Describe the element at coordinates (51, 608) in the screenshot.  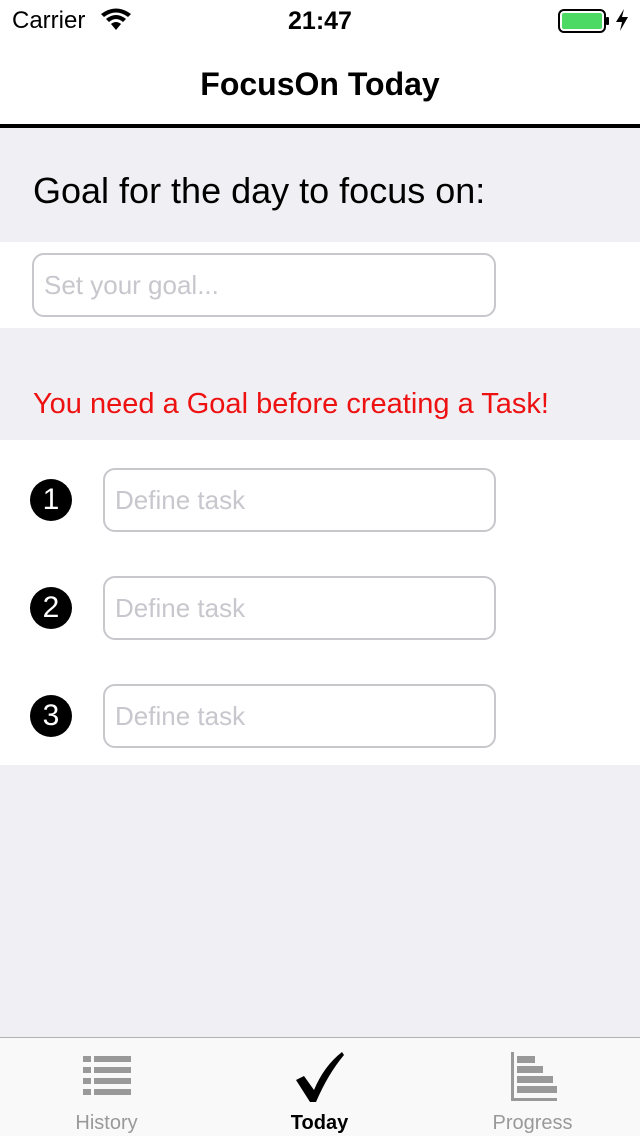
I see `task-number-2-icon: 2` at that location.